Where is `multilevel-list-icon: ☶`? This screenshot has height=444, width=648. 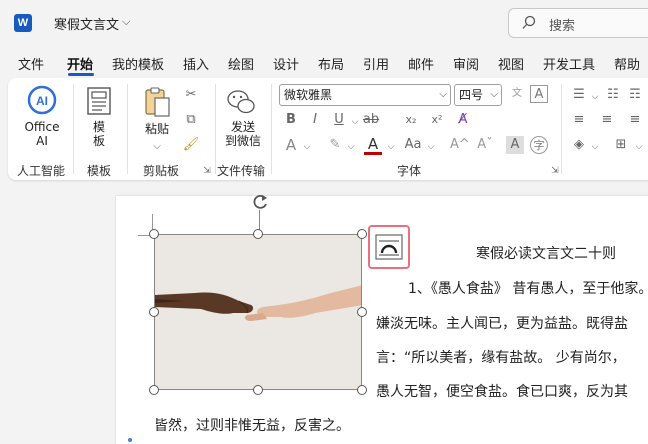 multilevel-list-icon: ☶ is located at coordinates (635, 95).